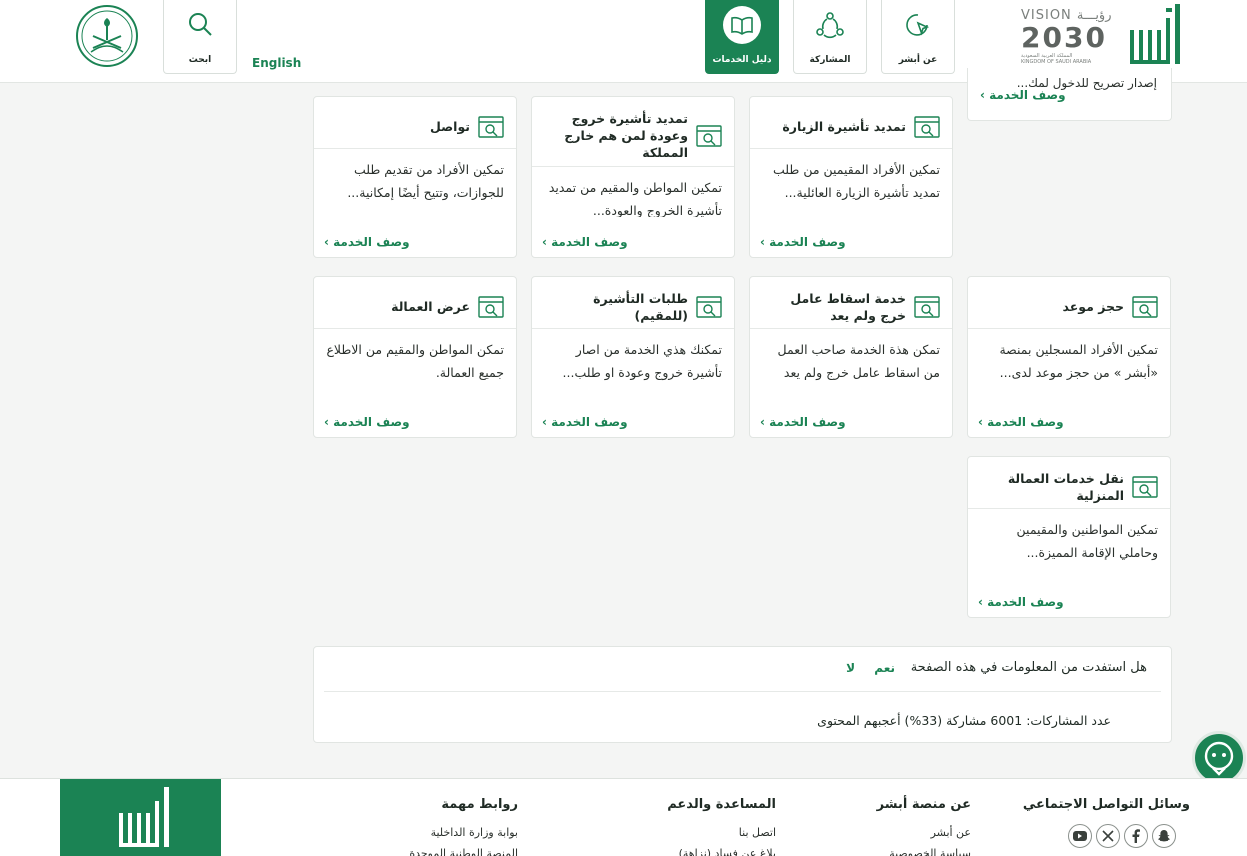 Image resolution: width=1247 pixels, height=856 pixels. Describe the element at coordinates (107, 36) in the screenshot. I see `ministry-emblem-icon` at that location.